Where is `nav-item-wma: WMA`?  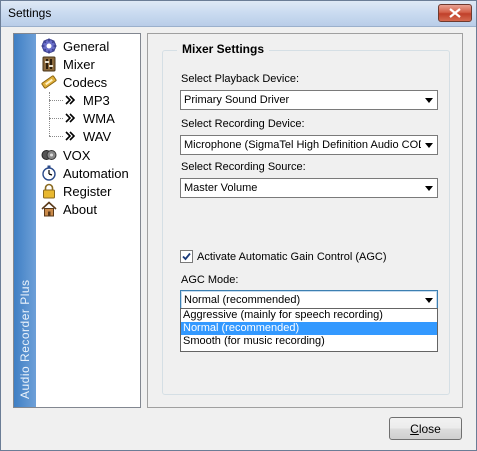
nav-item-wma: WMA is located at coordinates (90, 118).